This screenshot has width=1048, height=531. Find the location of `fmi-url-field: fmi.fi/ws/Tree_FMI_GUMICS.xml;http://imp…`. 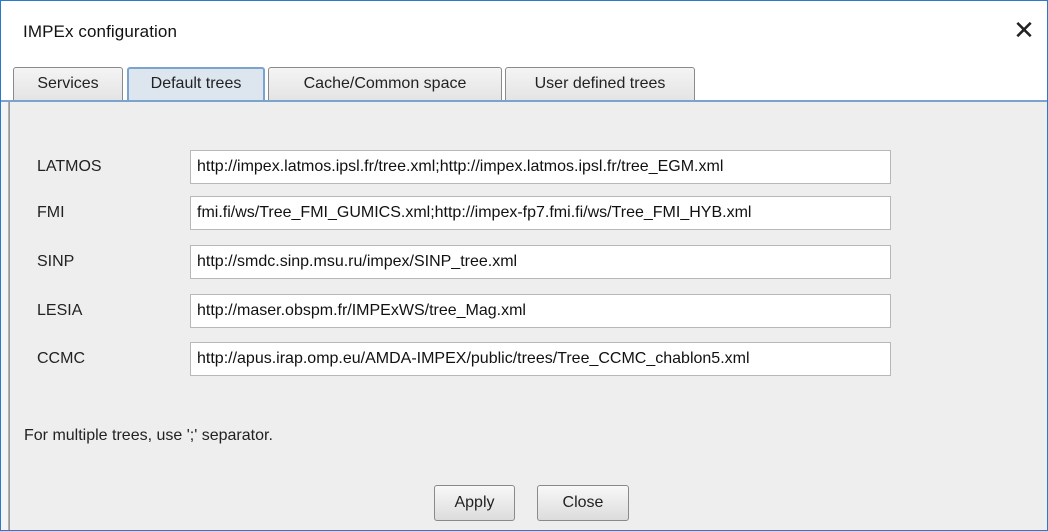

fmi-url-field: fmi.fi/ws/Tree_FMI_GUMICS.xml;http://imp… is located at coordinates (540, 213).